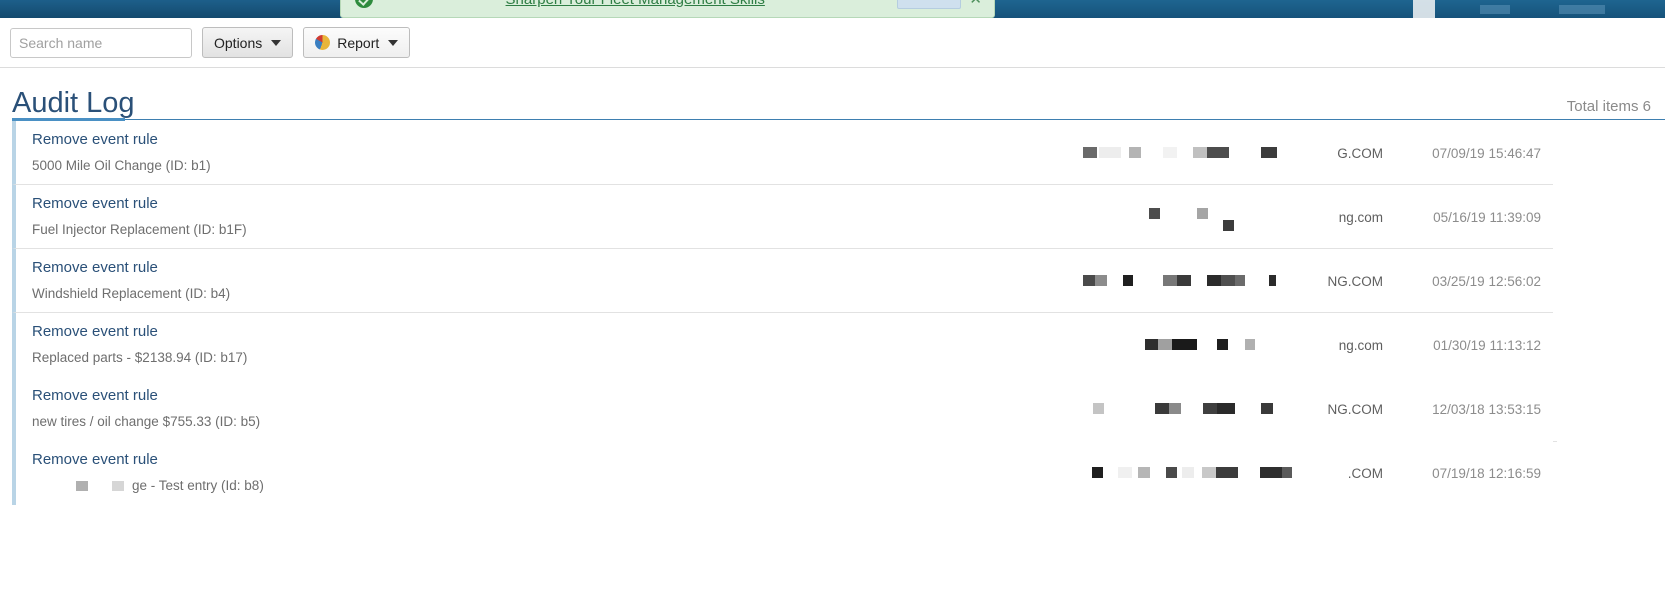 The width and height of the screenshot is (1665, 613). I want to click on page-header: Audit Log Total items 6, so click(832, 94).